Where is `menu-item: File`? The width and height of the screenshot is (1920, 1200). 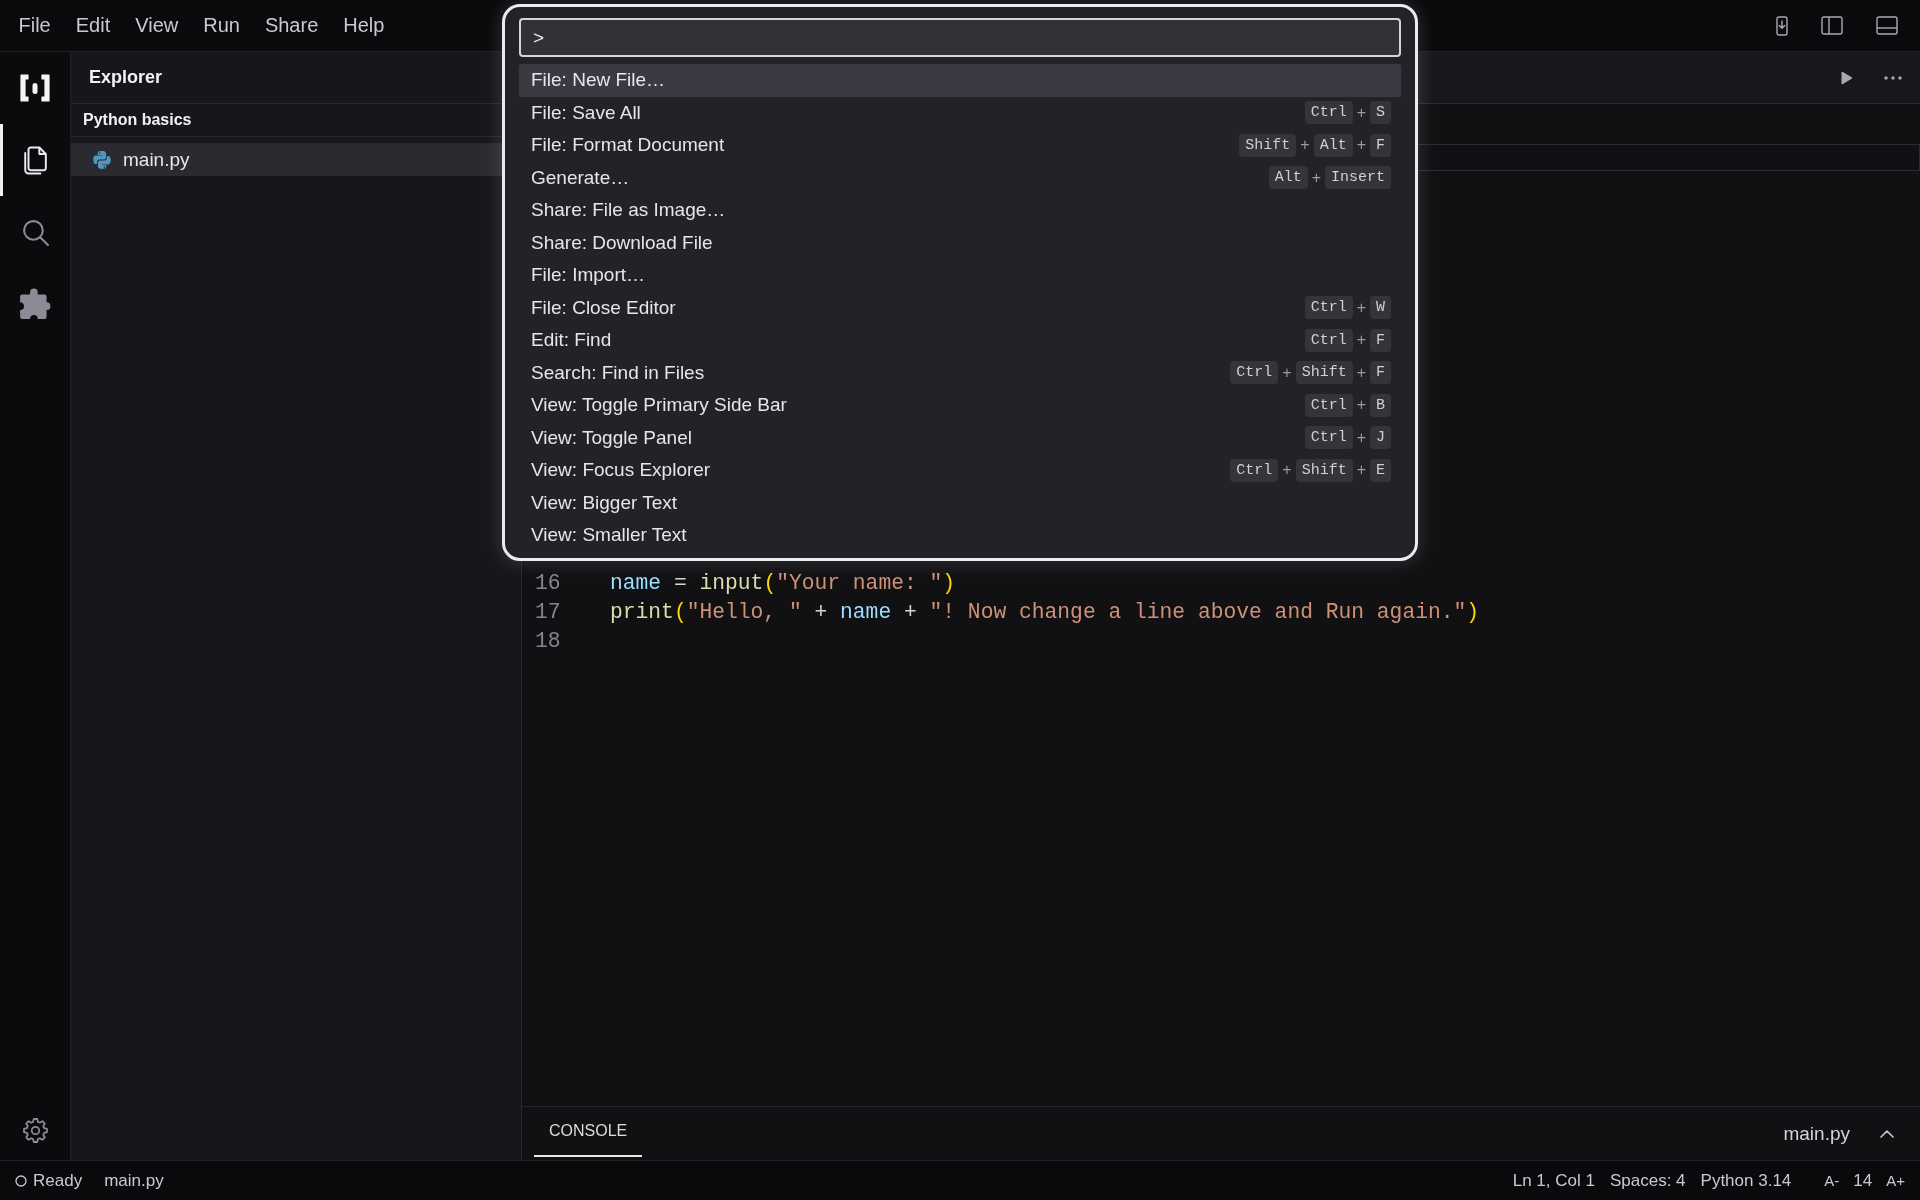
menu-item: File is located at coordinates (35, 25).